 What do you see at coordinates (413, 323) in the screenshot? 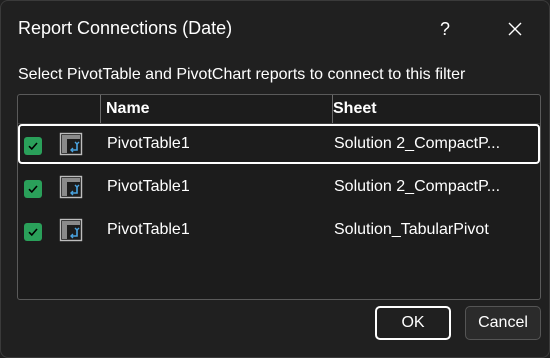
I see `ok-button: OK` at bounding box center [413, 323].